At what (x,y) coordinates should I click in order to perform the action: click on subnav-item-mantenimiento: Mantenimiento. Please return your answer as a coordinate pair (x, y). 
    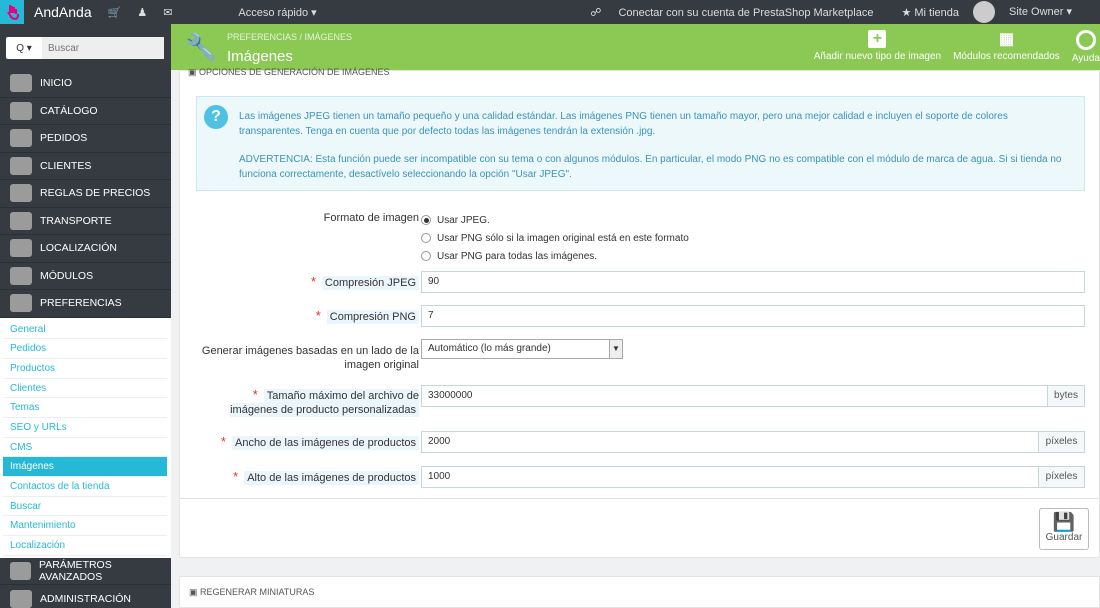
    Looking at the image, I should click on (85, 526).